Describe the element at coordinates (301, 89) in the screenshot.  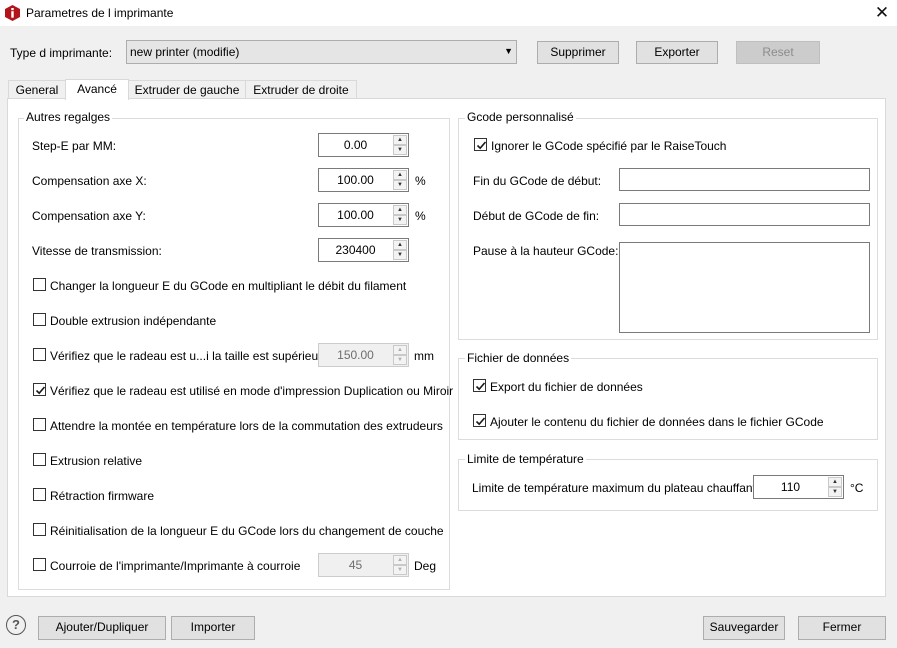
I see `tab-right-extruder: Extruder de droite` at that location.